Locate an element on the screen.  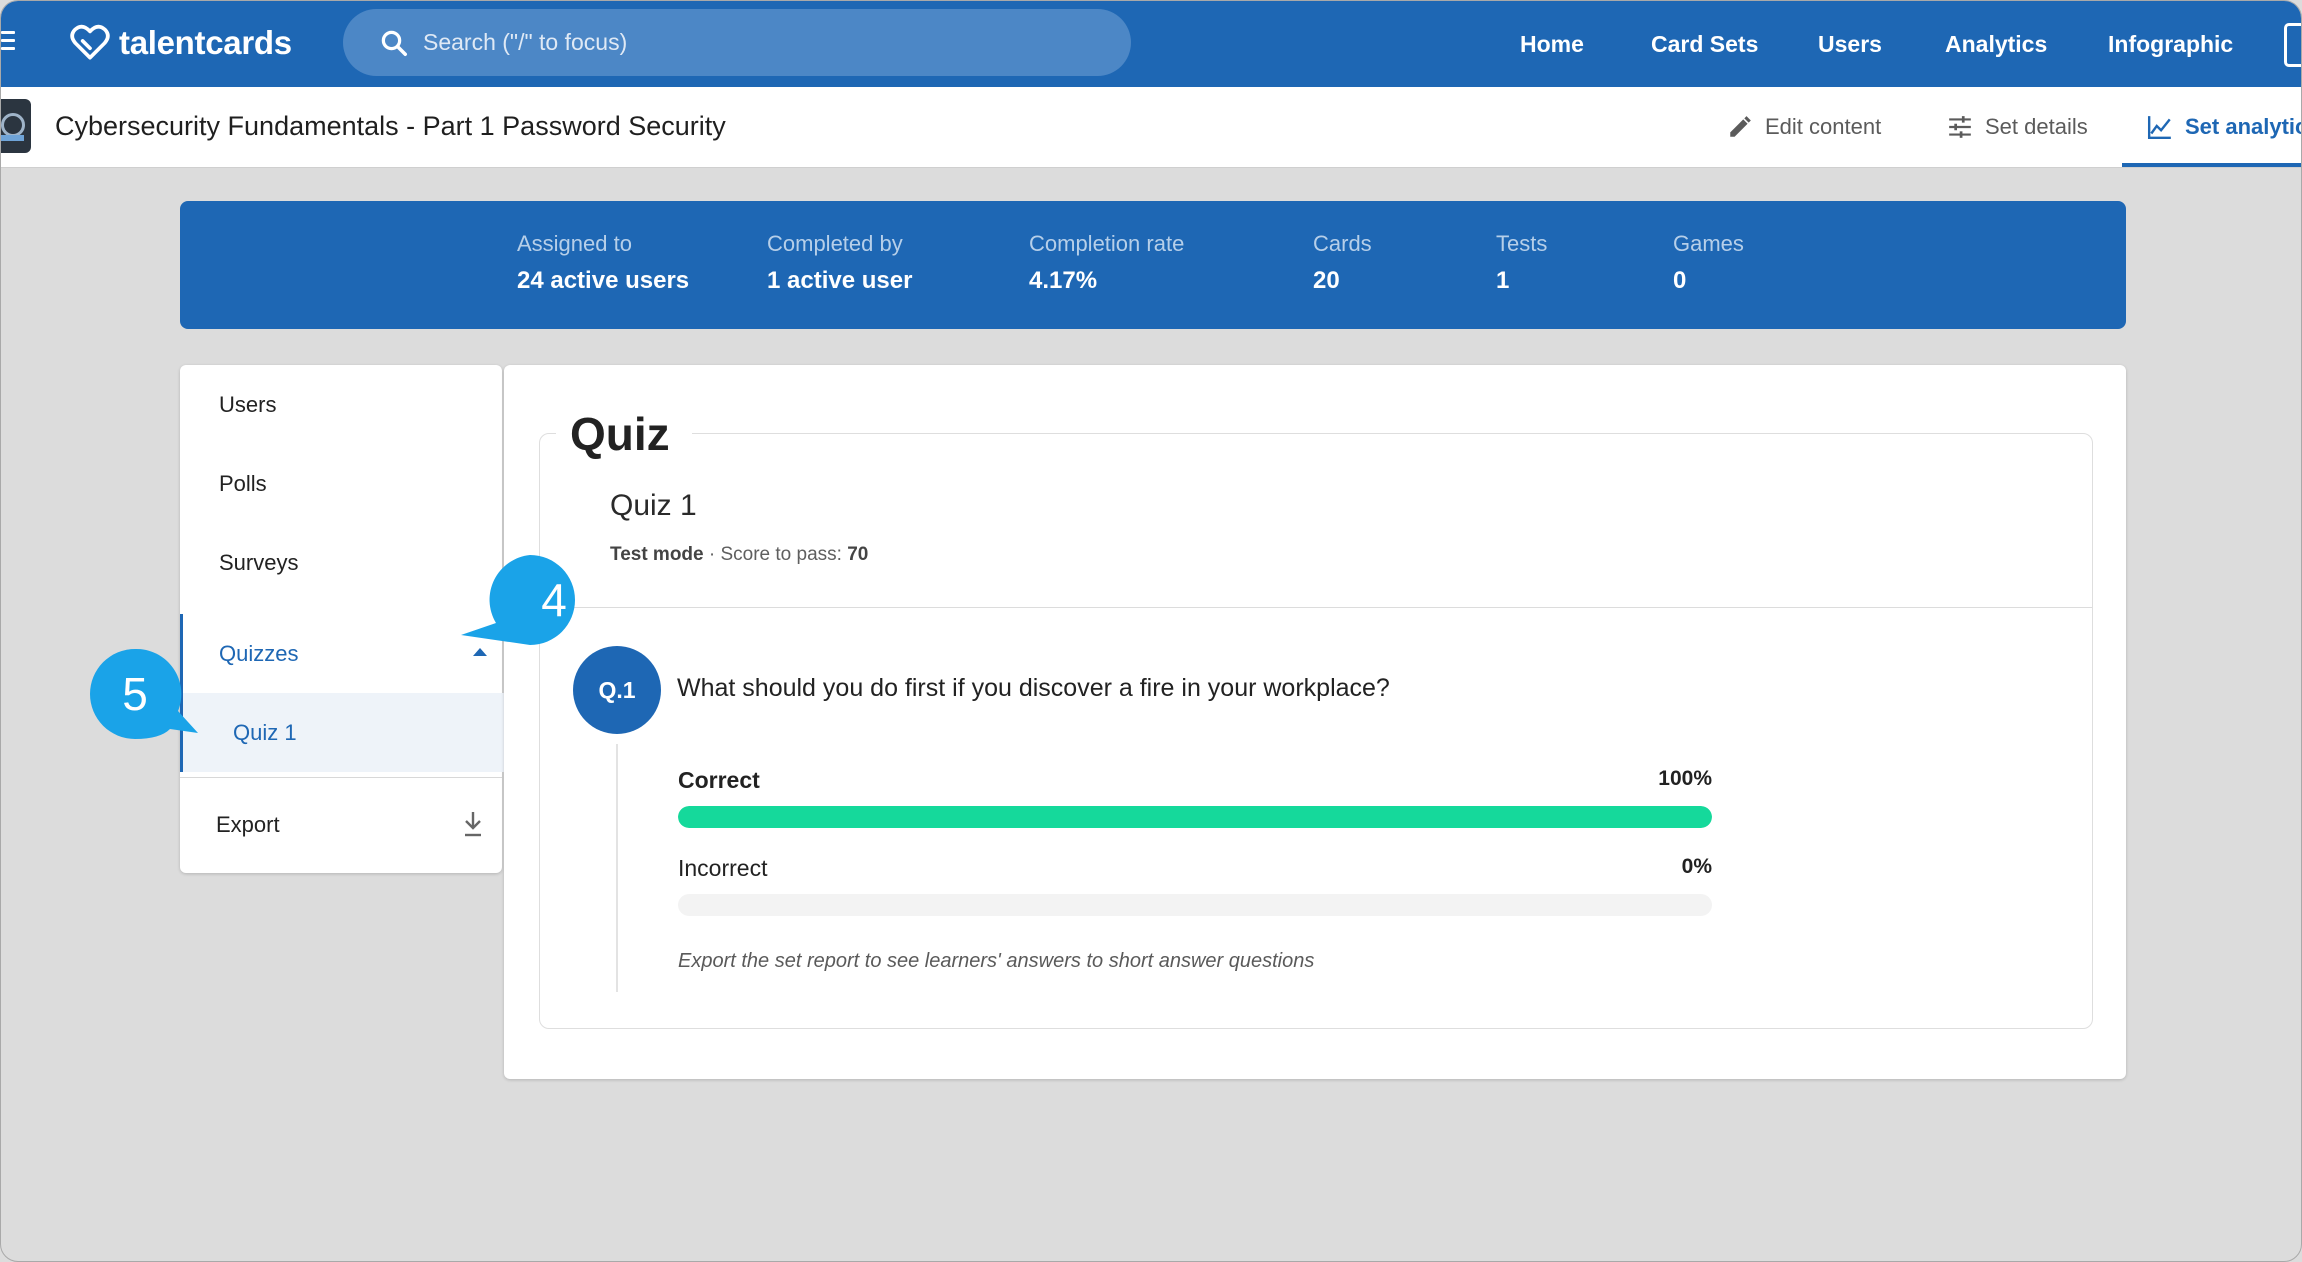
pencil-icon is located at coordinates (1740, 126).